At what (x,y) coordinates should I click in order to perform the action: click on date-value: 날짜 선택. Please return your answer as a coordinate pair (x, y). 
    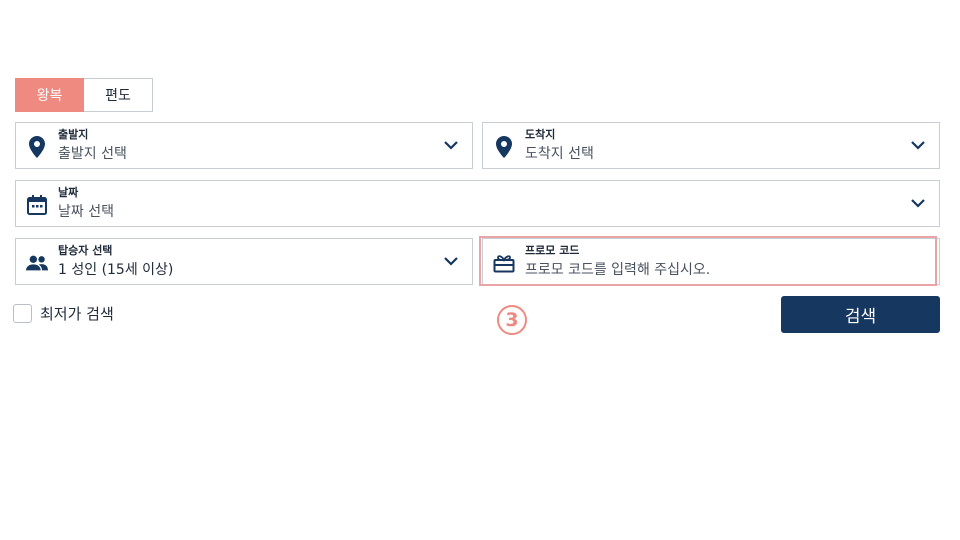
    Looking at the image, I should click on (86, 212).